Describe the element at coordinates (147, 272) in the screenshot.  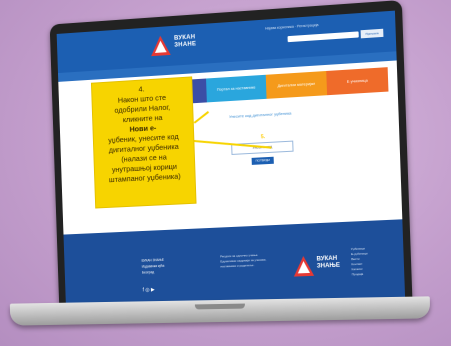
I see `footer-text: Београд` at that location.